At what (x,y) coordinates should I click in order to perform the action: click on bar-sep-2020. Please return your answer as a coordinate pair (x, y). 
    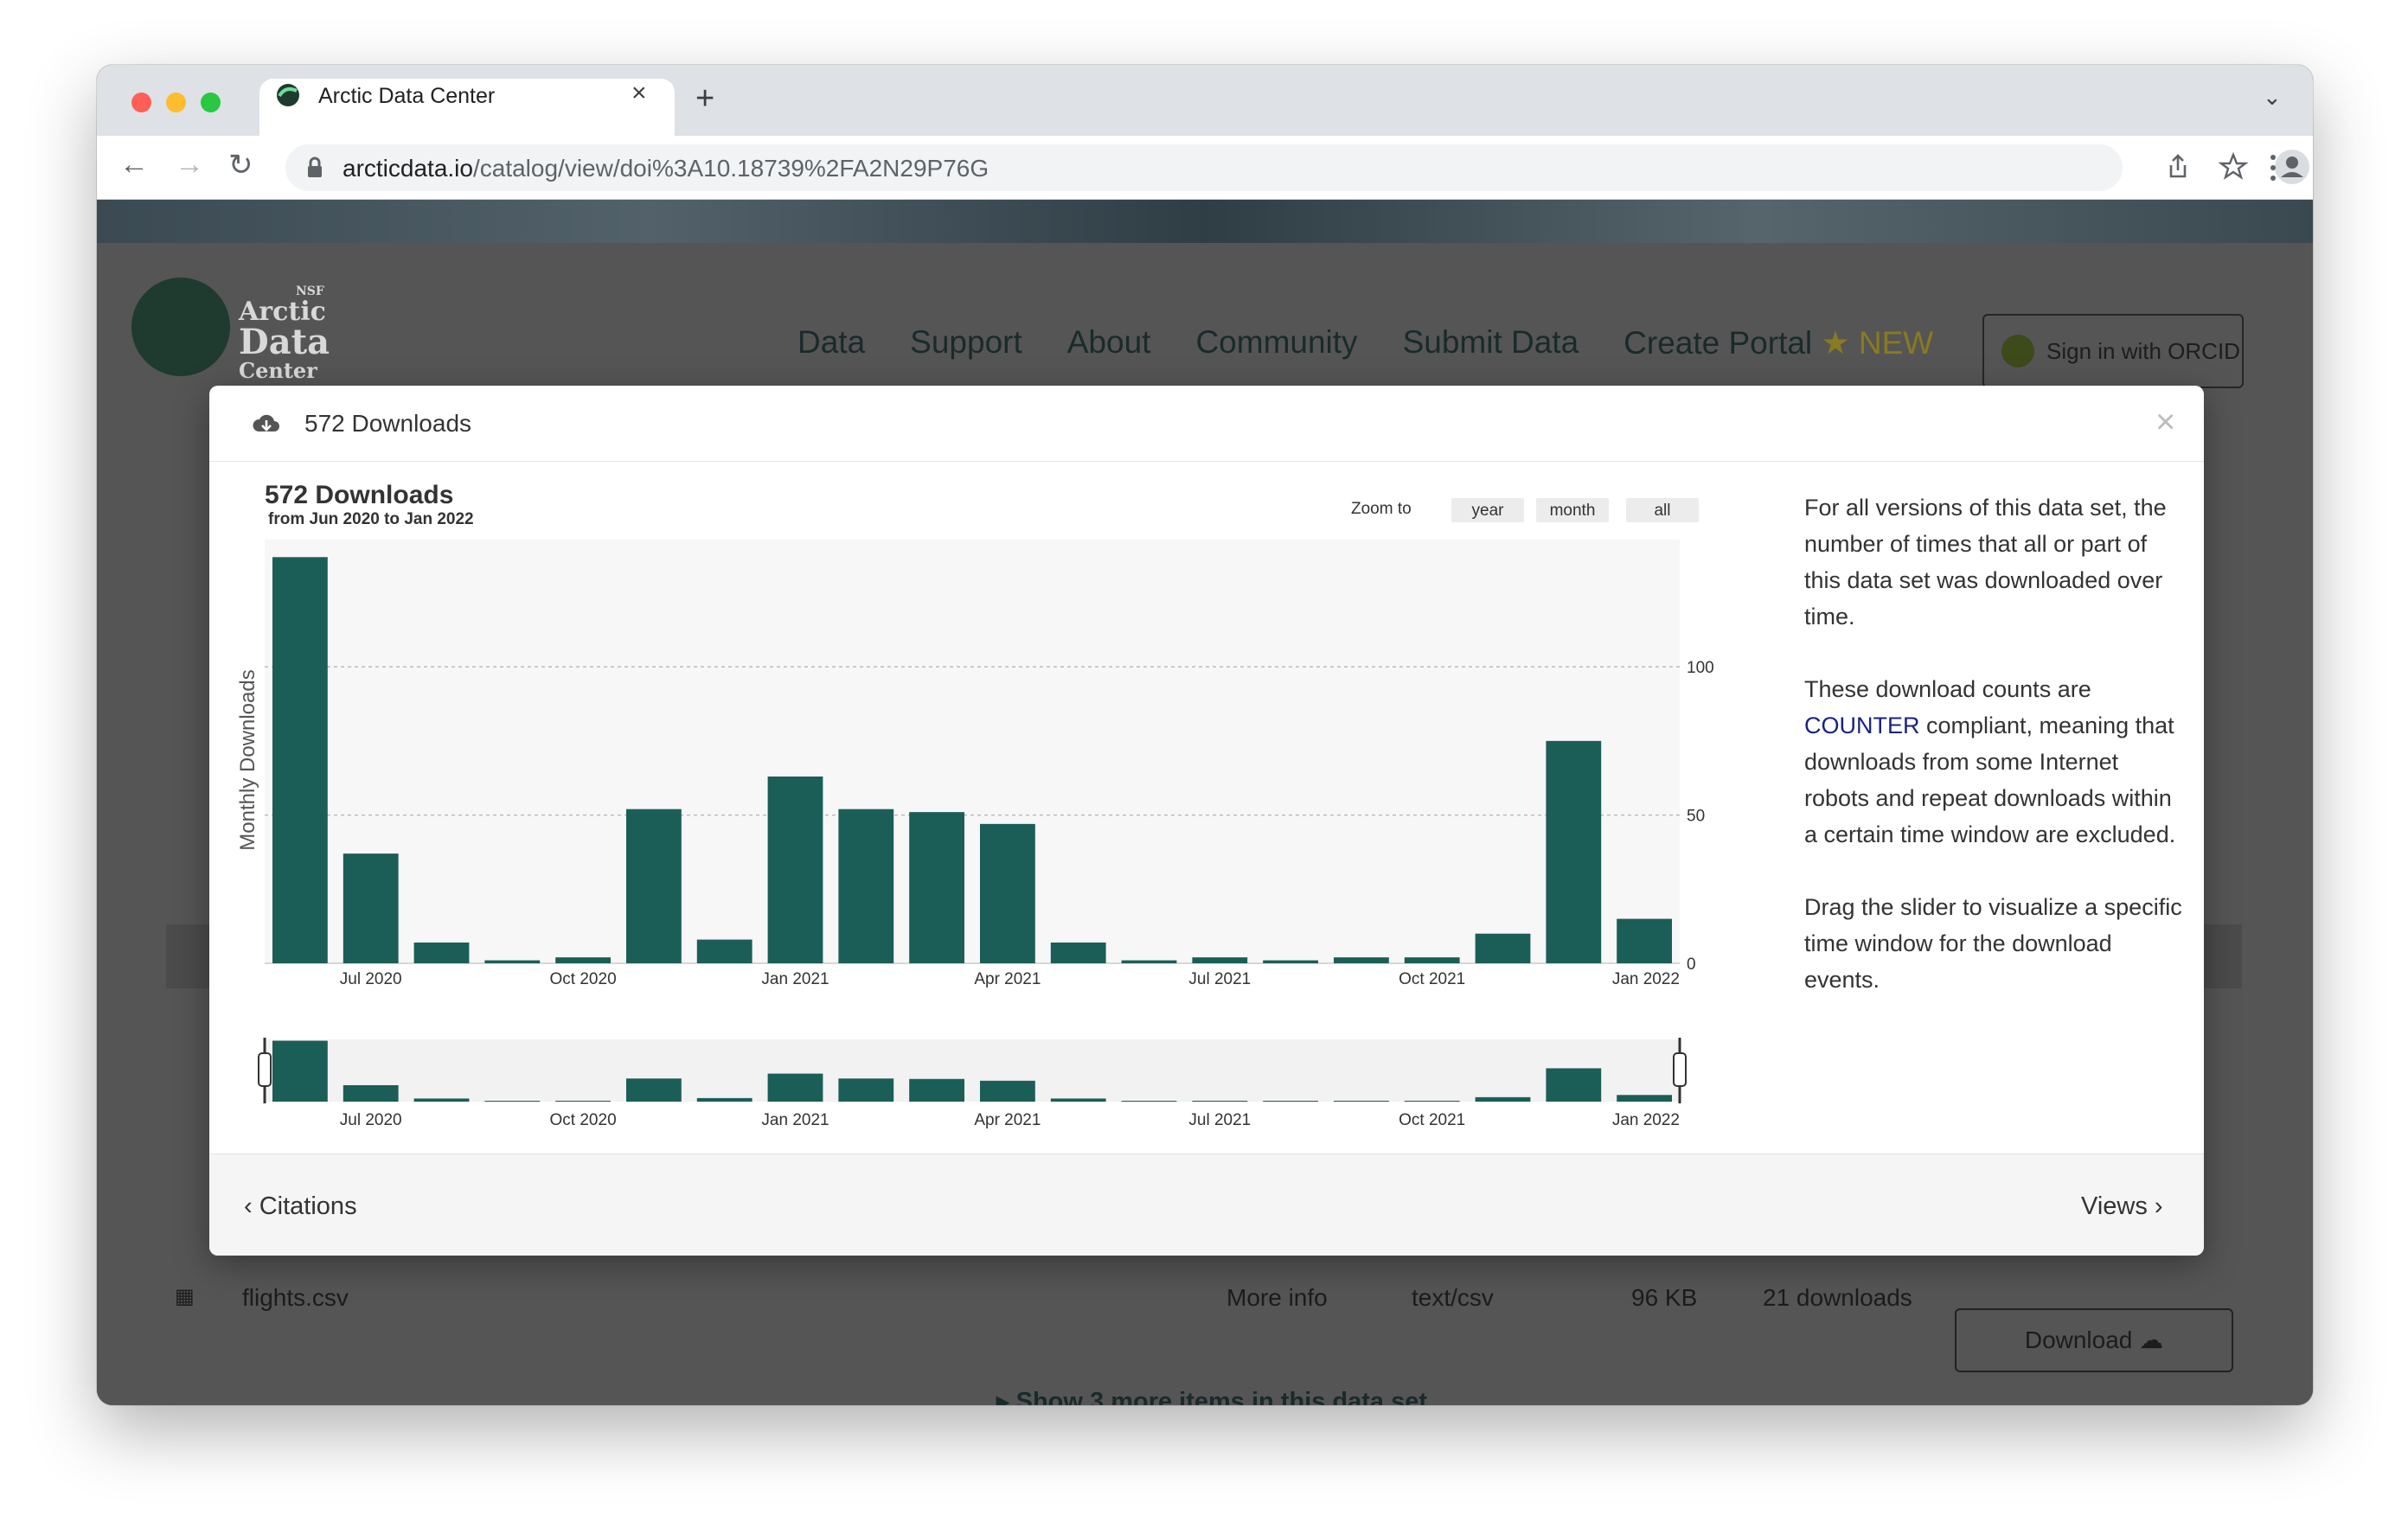
    Looking at the image, I should click on (512, 961).